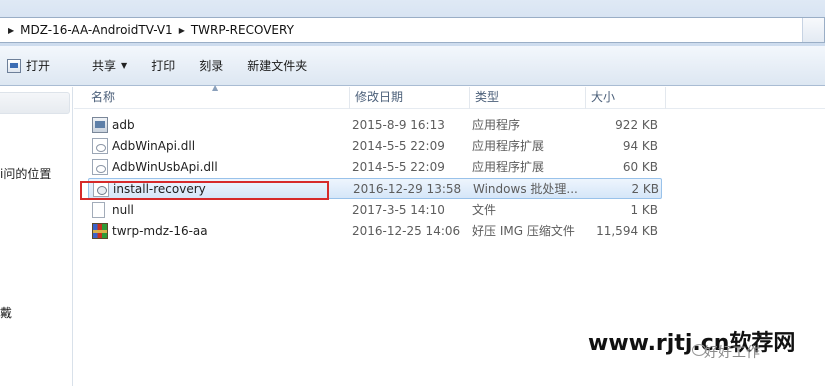 Image resolution: width=825 pixels, height=386 pixels. I want to click on file-row: adb 2015-8-9 16:13 应用程序 922 KB, so click(375, 125).